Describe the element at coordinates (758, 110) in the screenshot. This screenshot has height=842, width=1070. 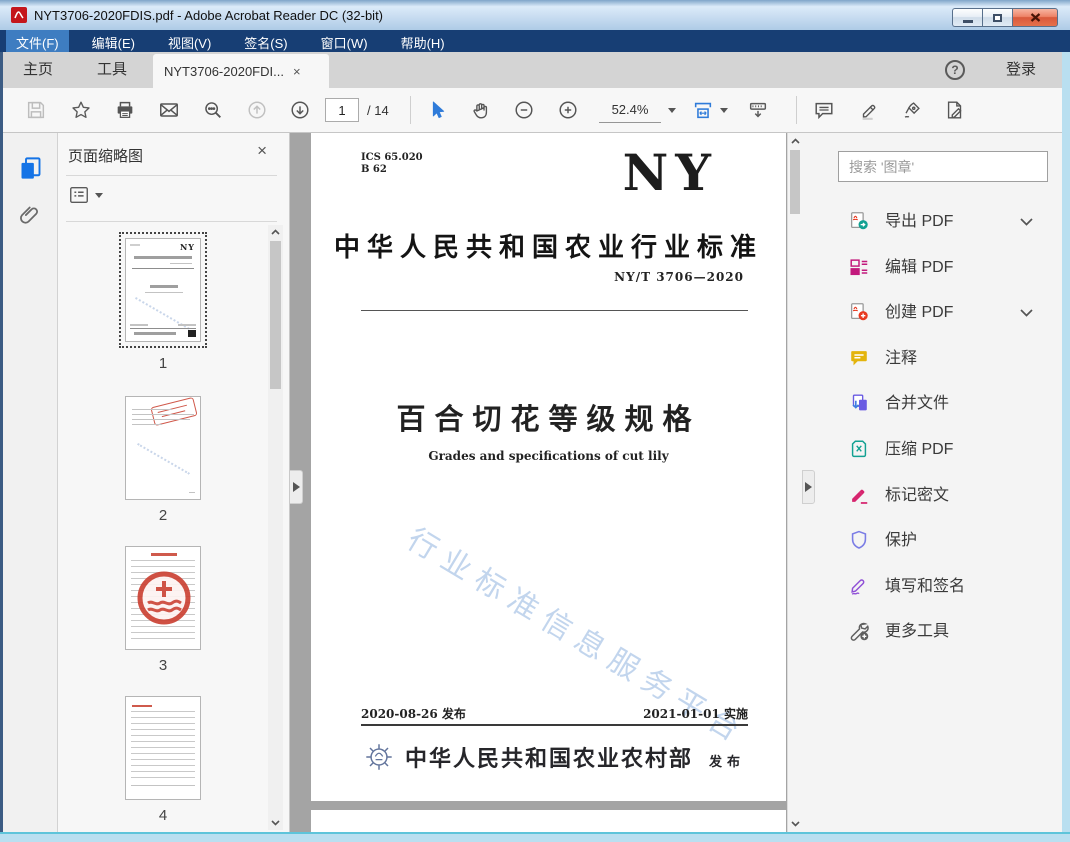
I see `scroll-mode-icon` at that location.